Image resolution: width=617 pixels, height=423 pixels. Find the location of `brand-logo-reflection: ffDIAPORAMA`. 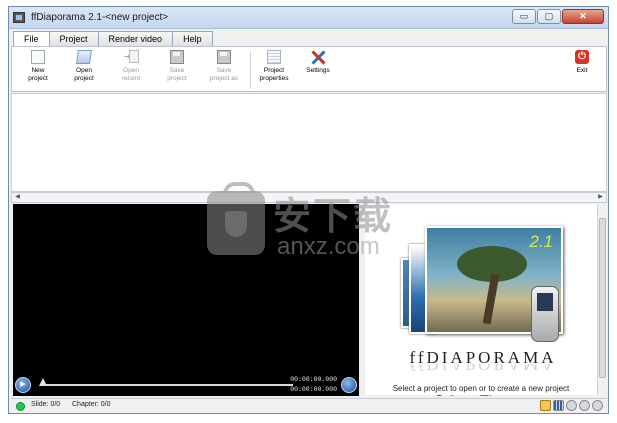

brand-logo-reflection: ffDIAPORAMA is located at coordinates (483, 369).